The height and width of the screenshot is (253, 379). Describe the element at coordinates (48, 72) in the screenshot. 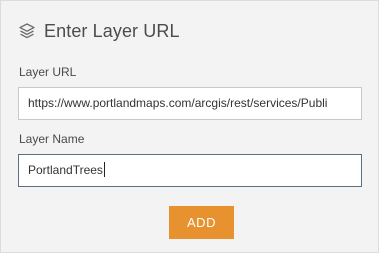

I see `layer-url-label: Layer URL` at that location.